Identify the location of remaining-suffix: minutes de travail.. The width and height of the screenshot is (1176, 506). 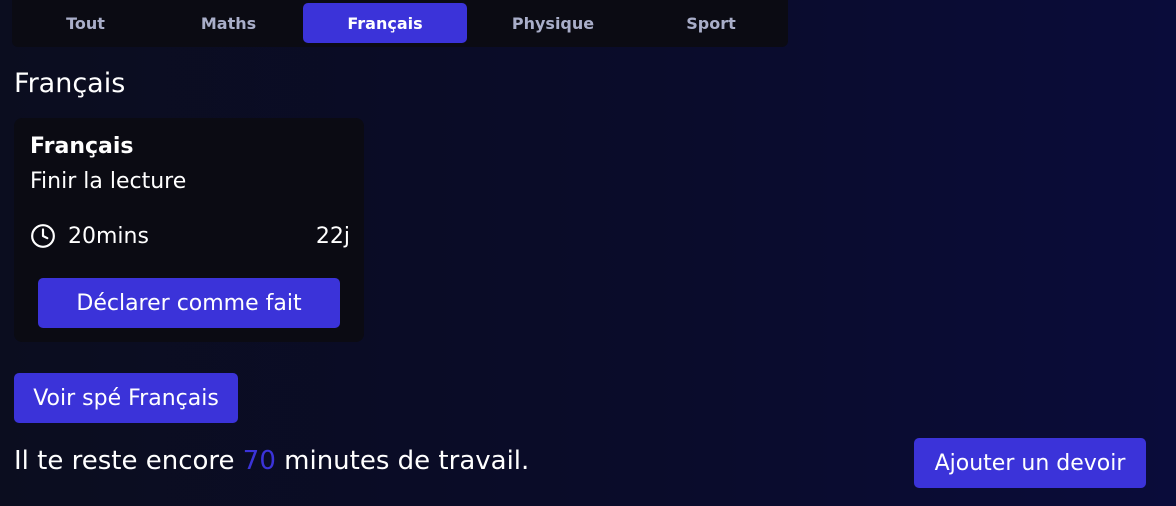
(402, 461).